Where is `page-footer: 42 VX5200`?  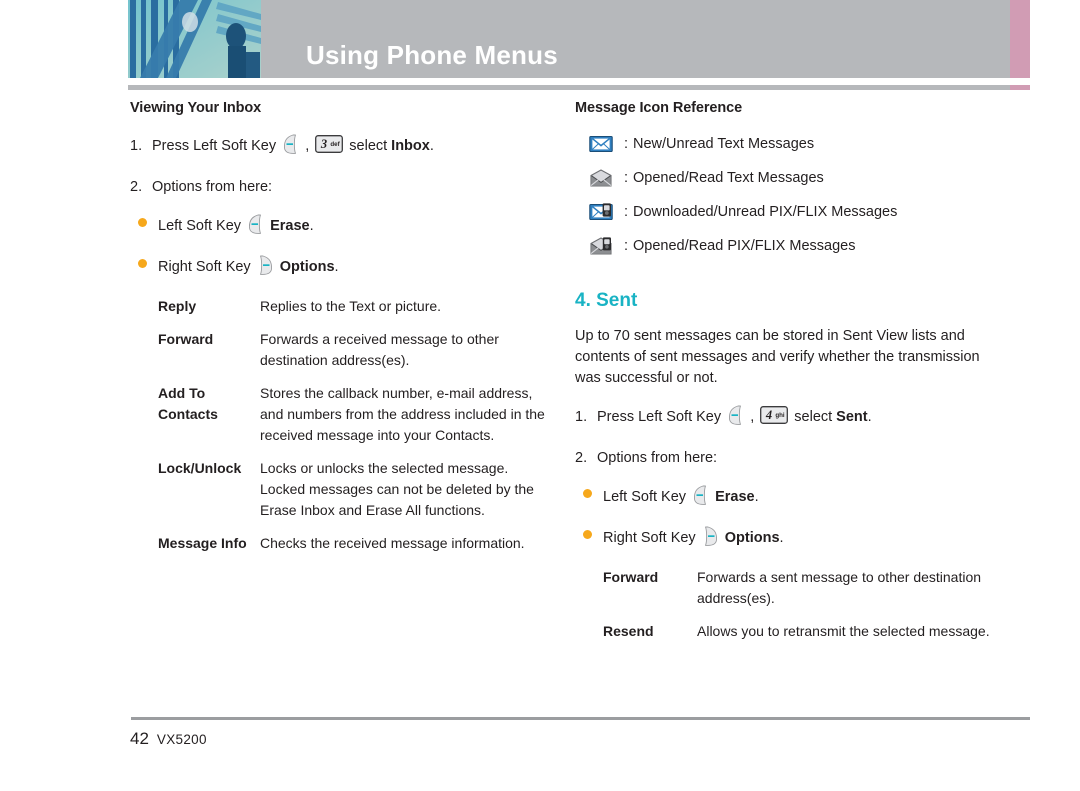
page-footer: 42 VX5200 is located at coordinates (168, 739).